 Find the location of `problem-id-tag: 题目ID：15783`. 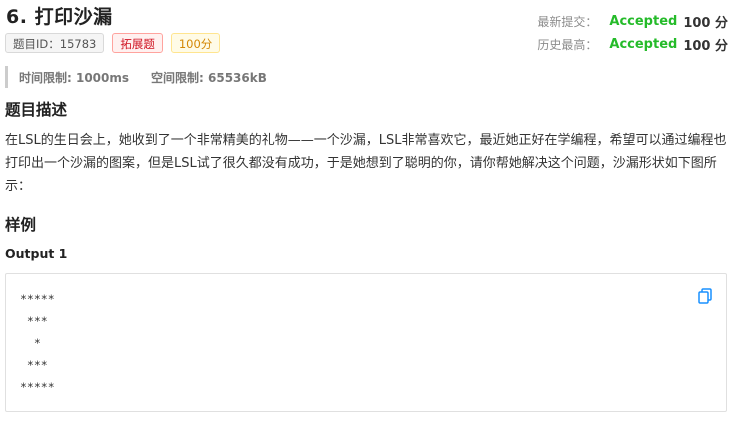

problem-id-tag: 题目ID：15783 is located at coordinates (55, 43).